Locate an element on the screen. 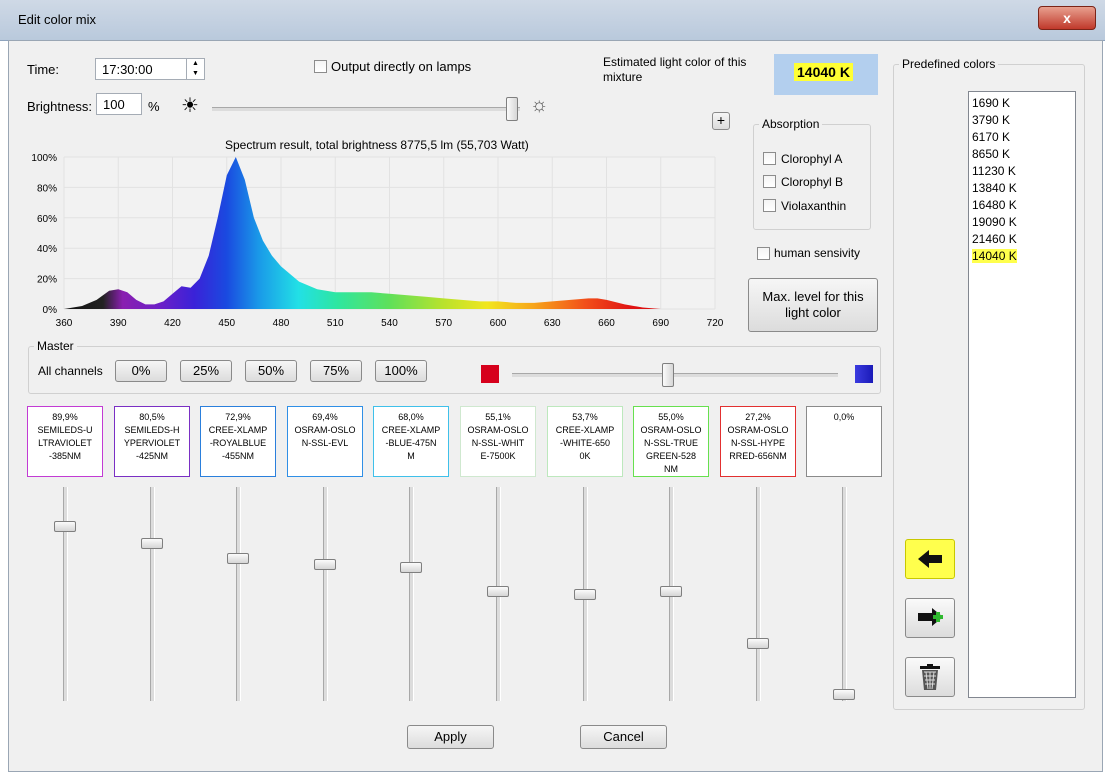  close-button: x is located at coordinates (1067, 18).